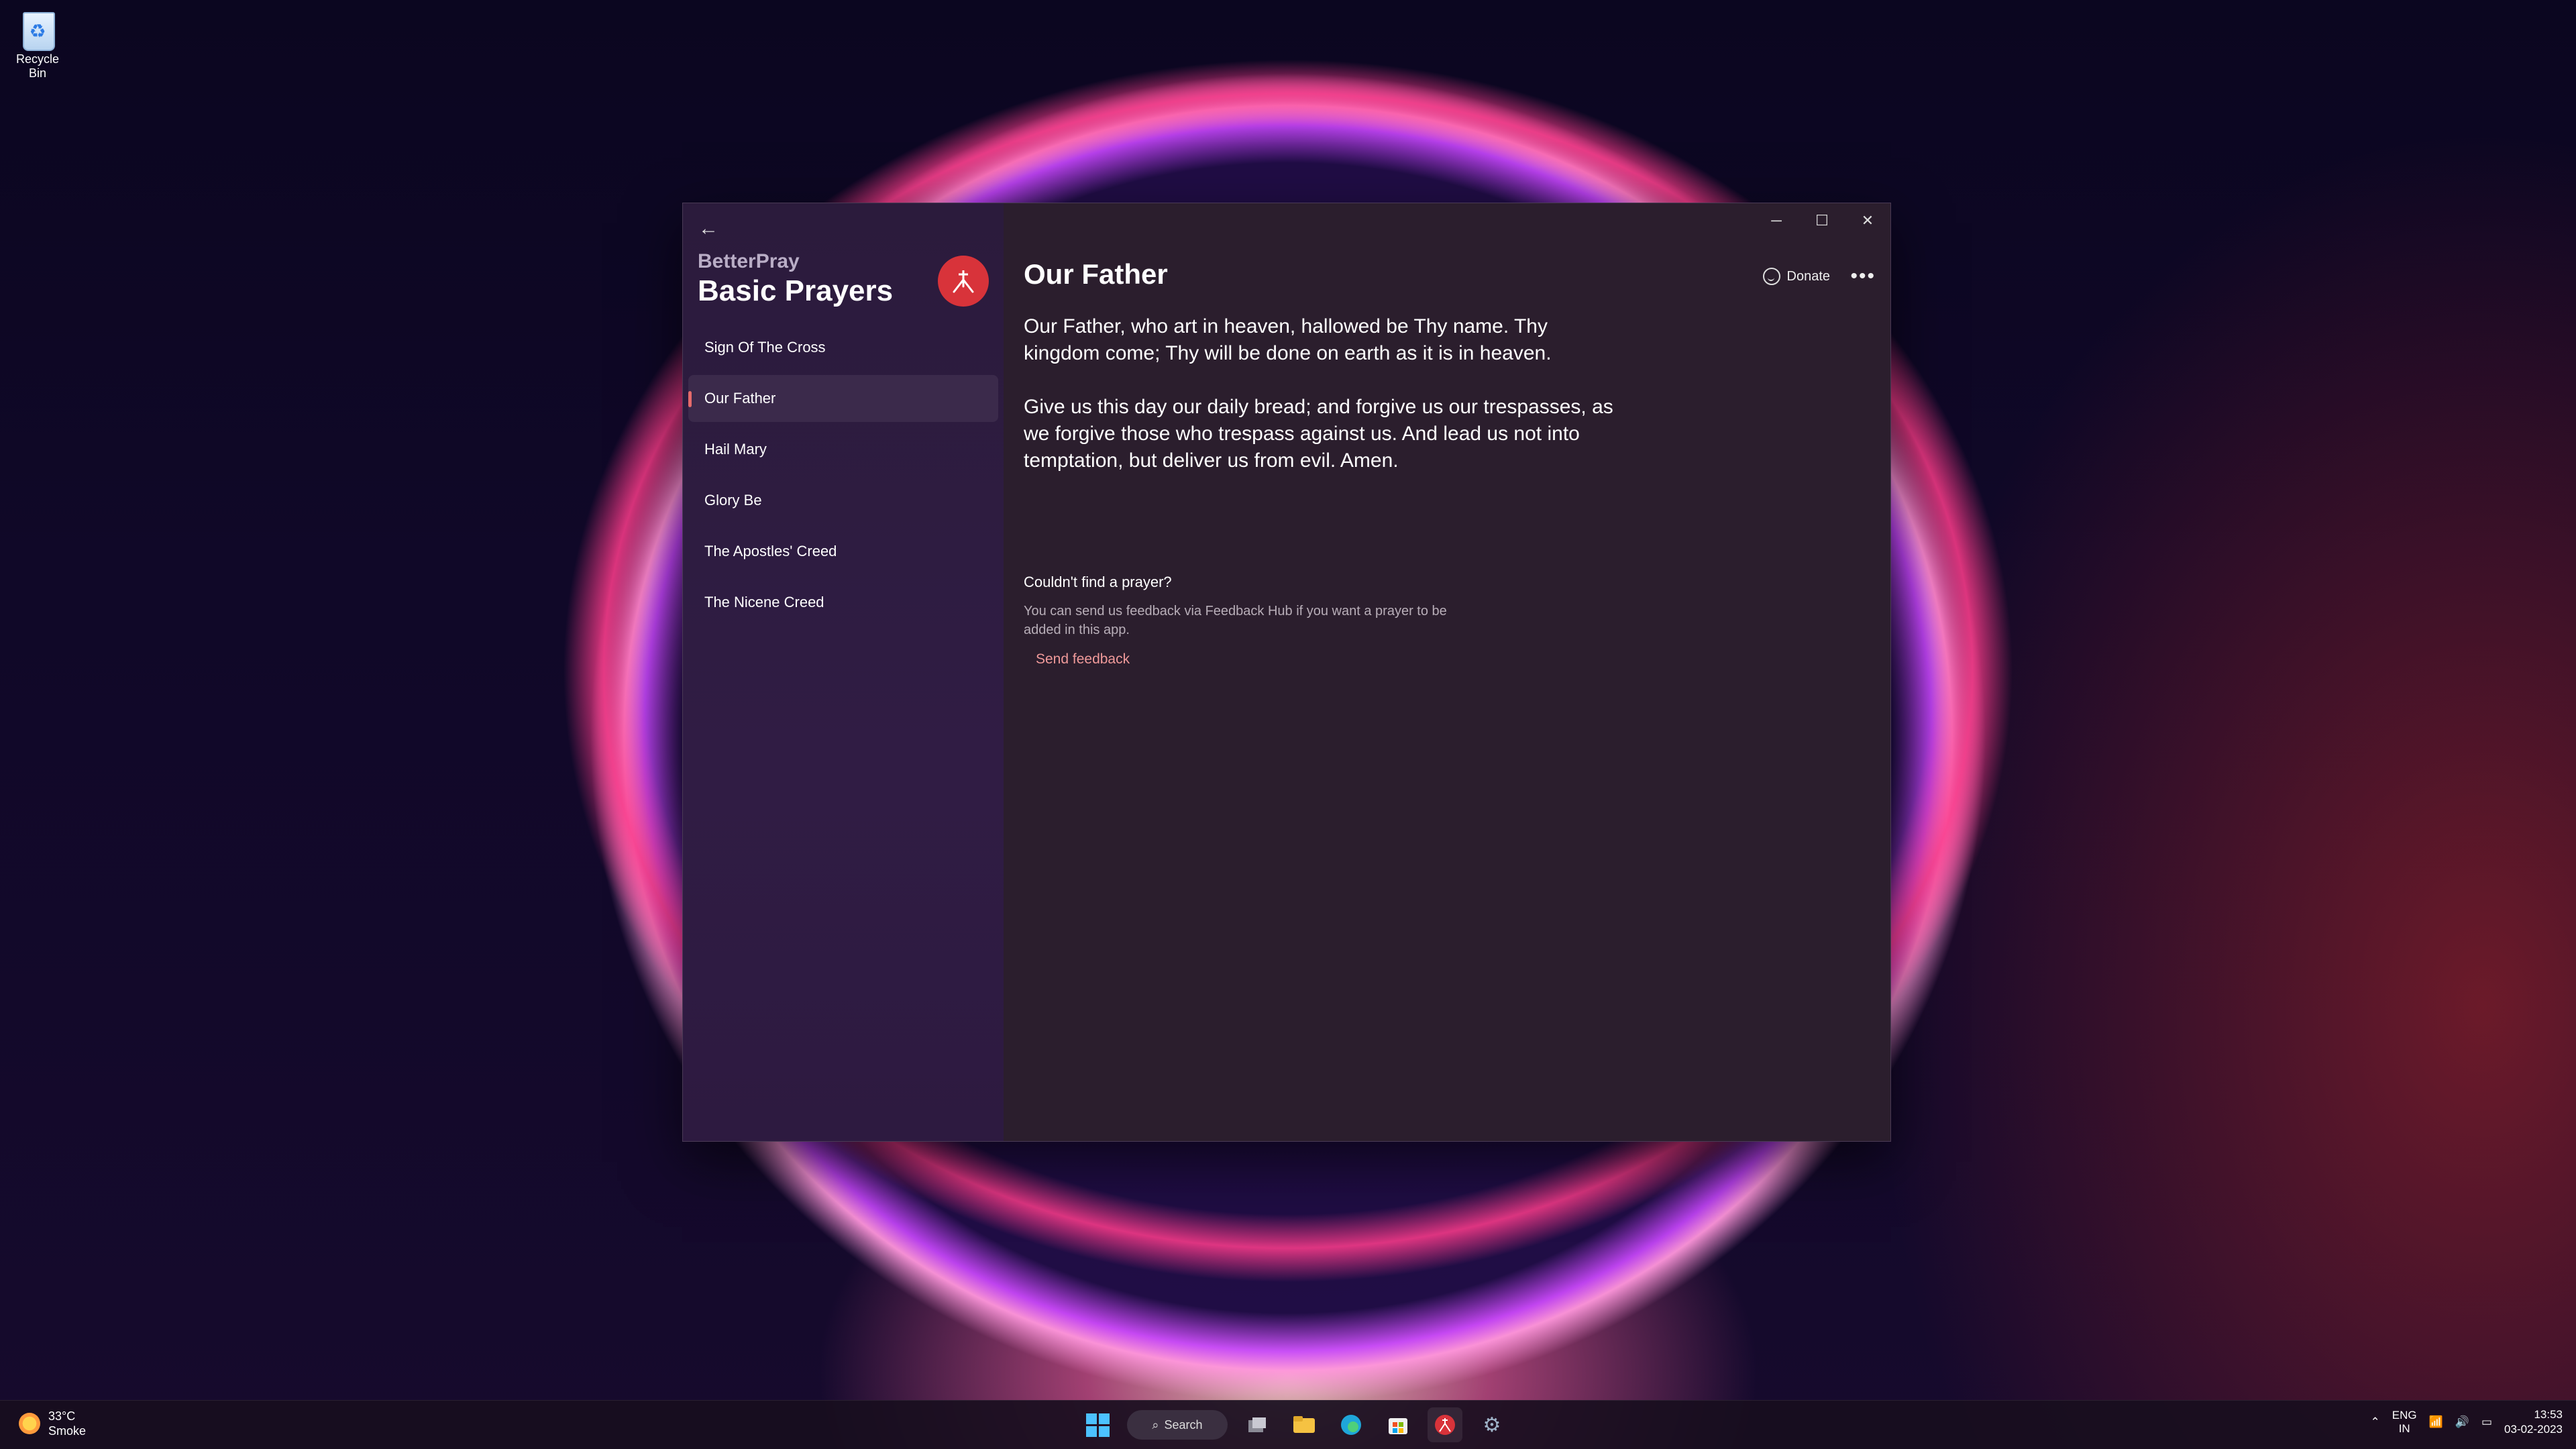 The image size is (2576, 1449). I want to click on nav-item-nicene-creed: The Nicene Creed, so click(843, 602).